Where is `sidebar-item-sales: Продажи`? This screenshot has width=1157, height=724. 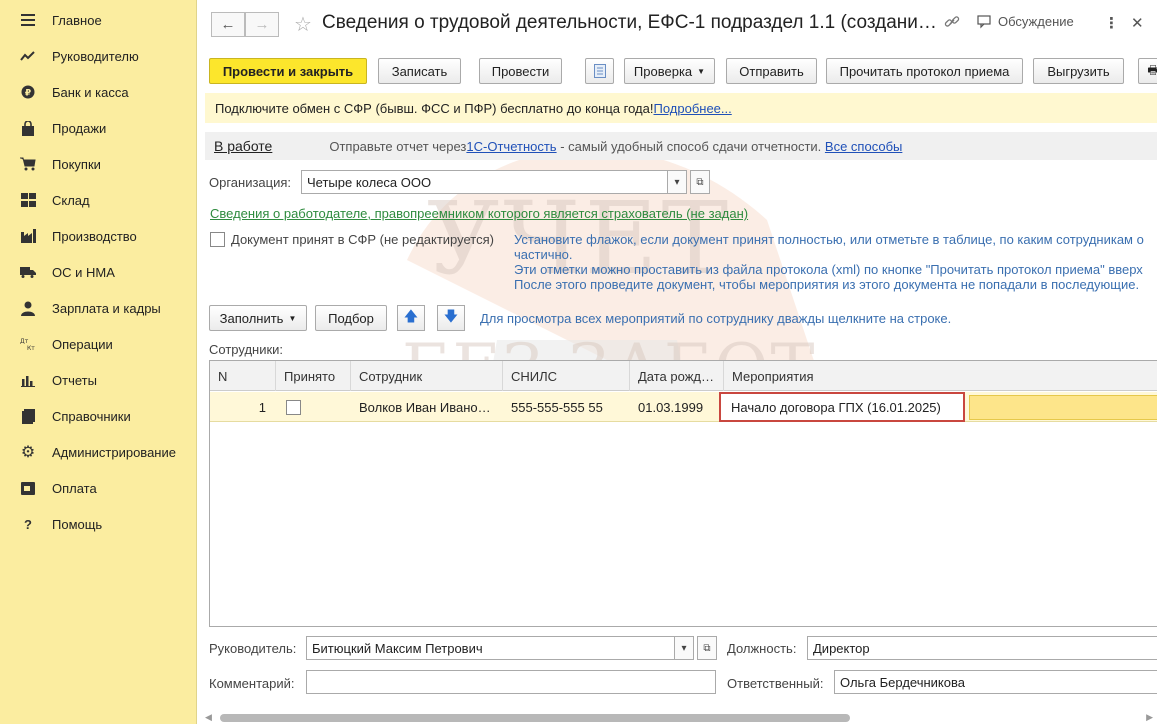 sidebar-item-sales: Продажи is located at coordinates (98, 128).